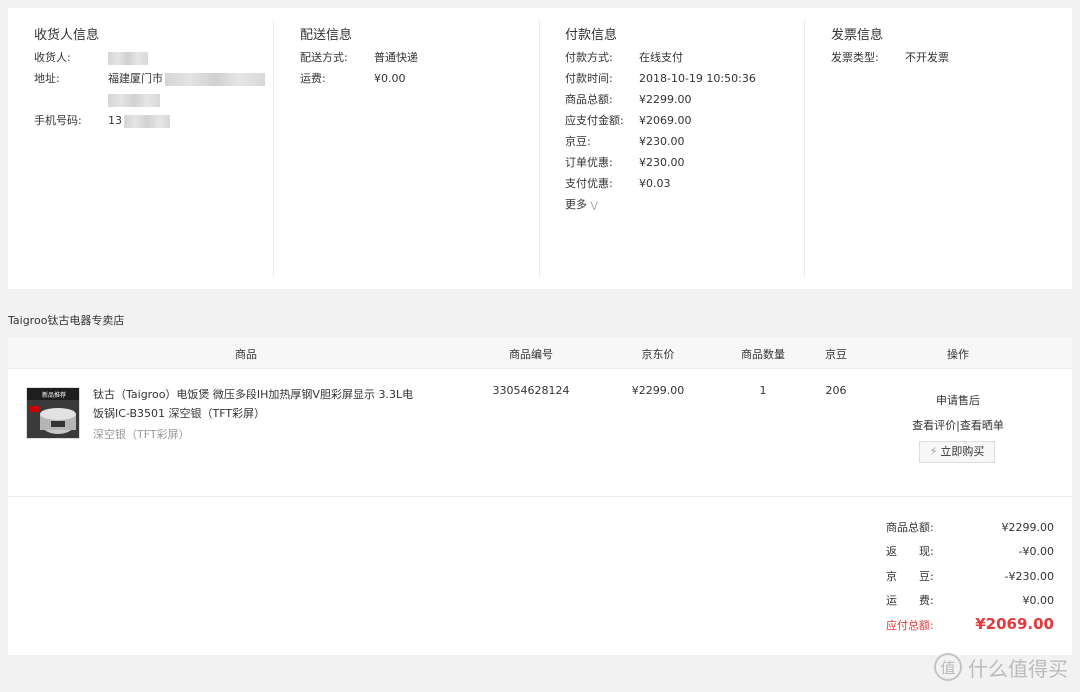 Image resolution: width=1080 pixels, height=692 pixels. Describe the element at coordinates (589, 99) in the screenshot. I see `payment-row-label: 商品总额:` at that location.